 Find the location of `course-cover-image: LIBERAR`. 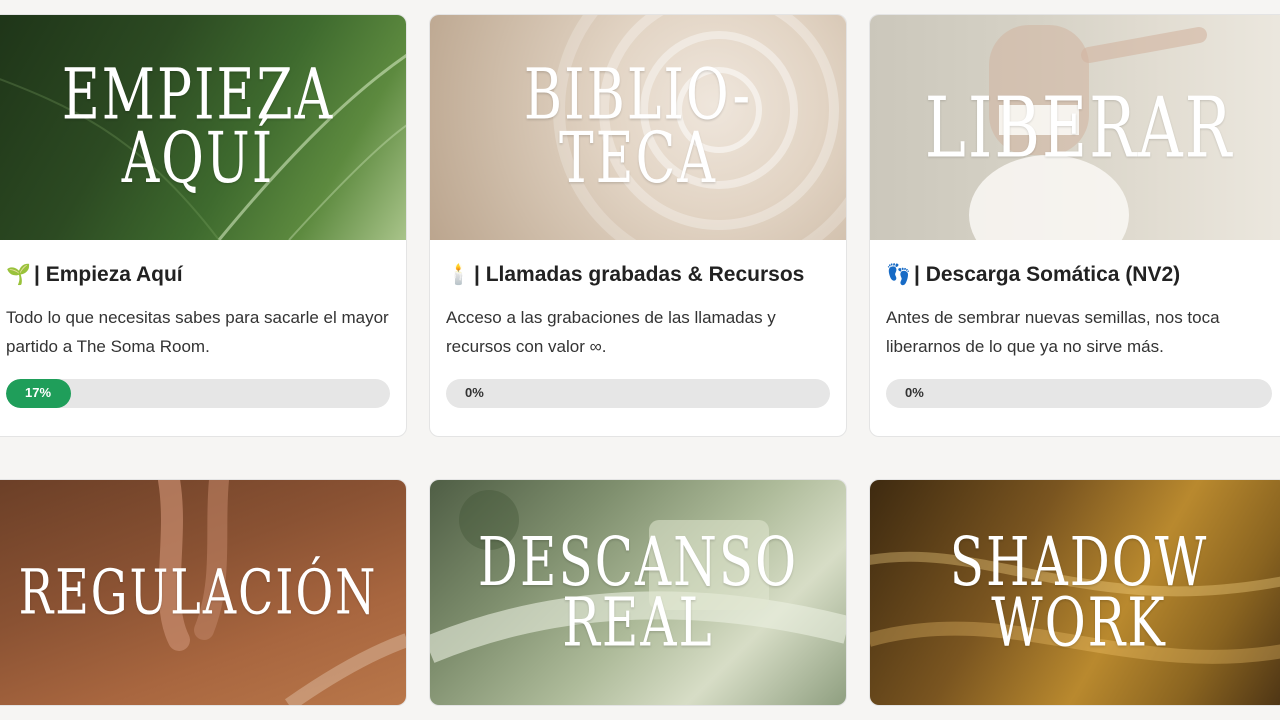

course-cover-image: LIBERAR is located at coordinates (1075, 127).